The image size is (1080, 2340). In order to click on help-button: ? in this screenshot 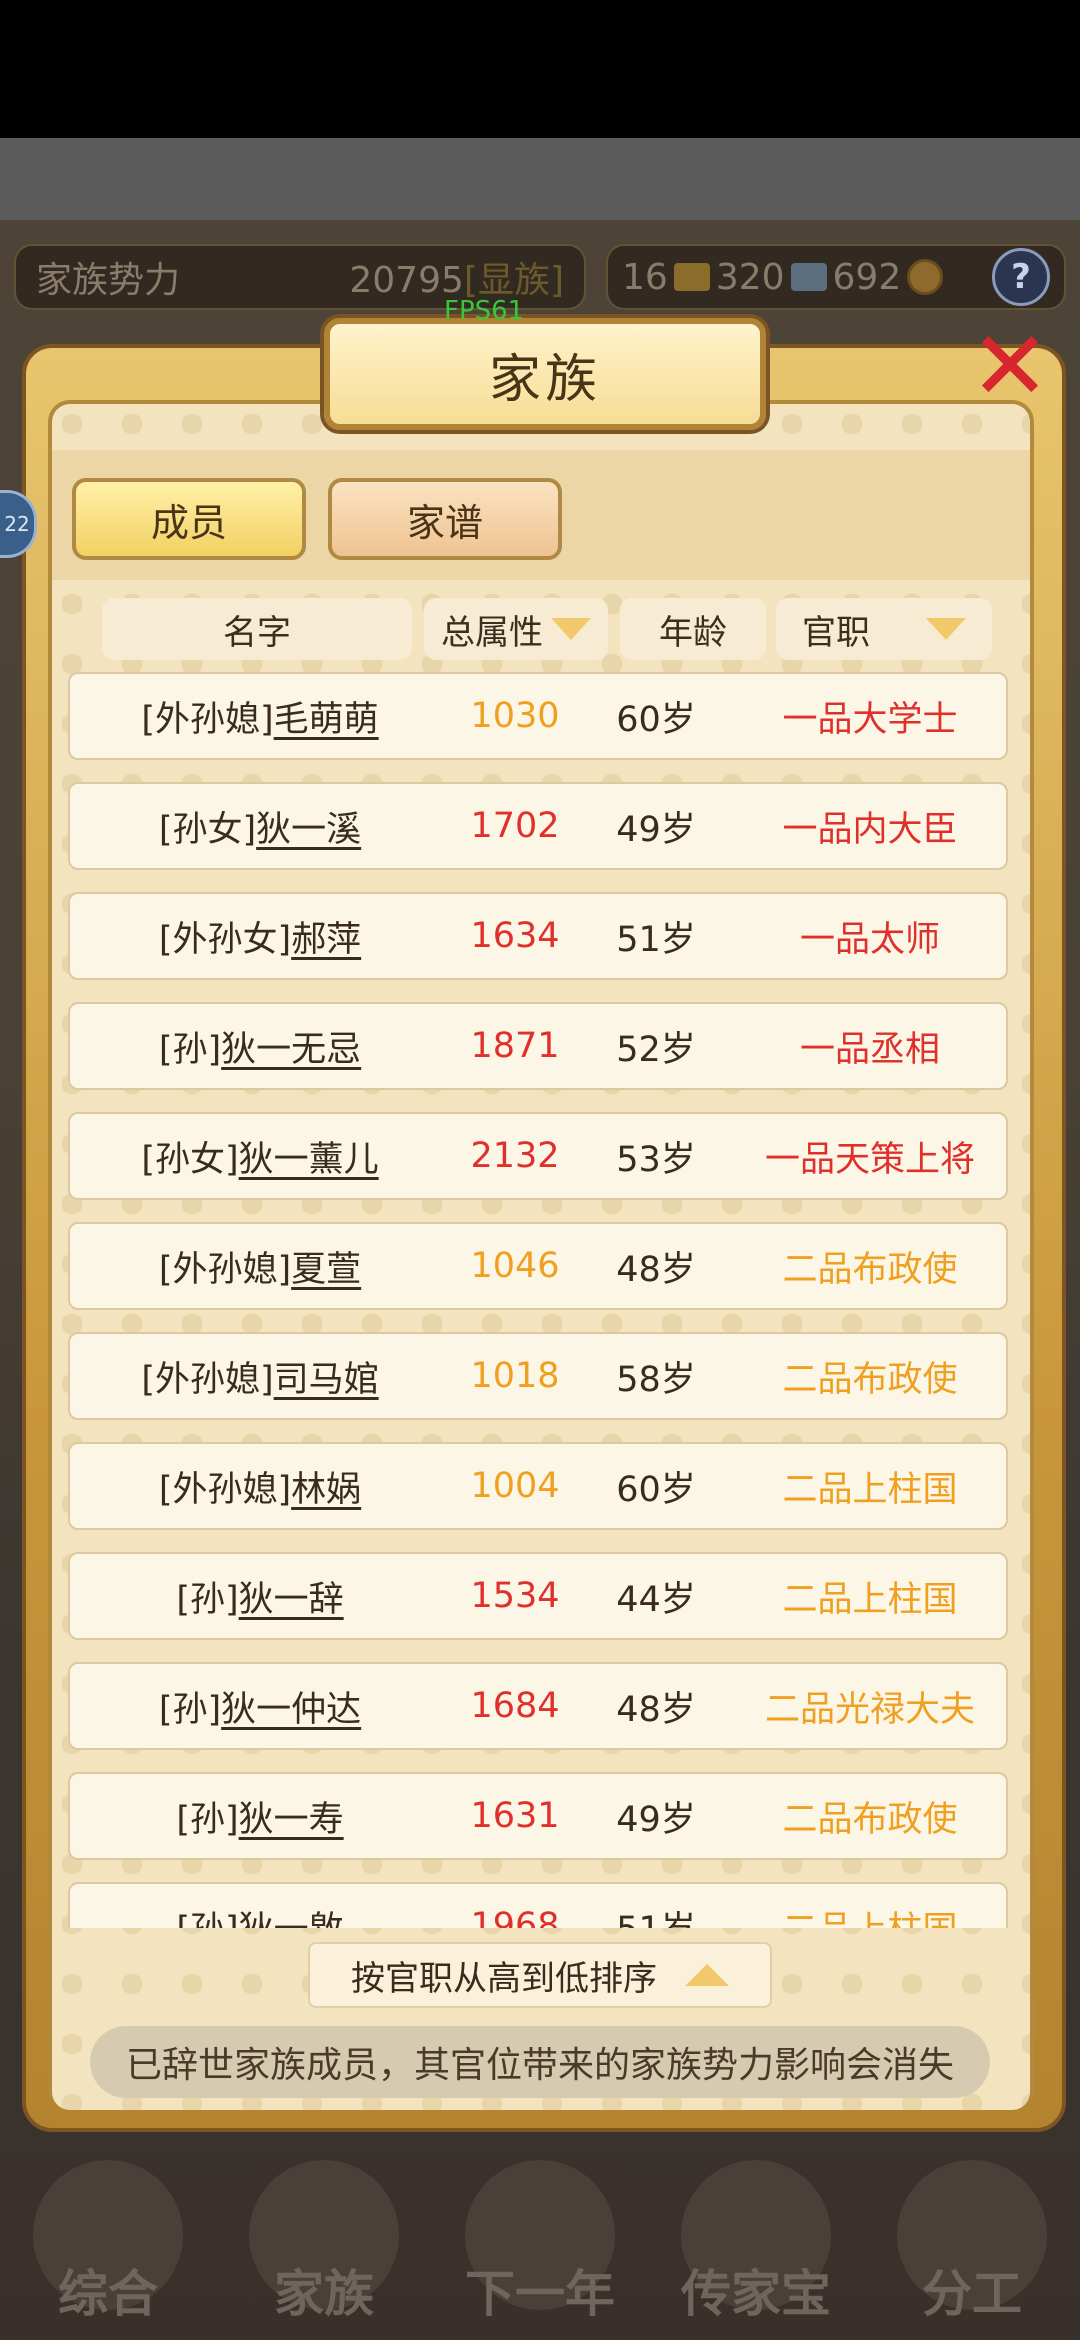, I will do `click(1021, 277)`.